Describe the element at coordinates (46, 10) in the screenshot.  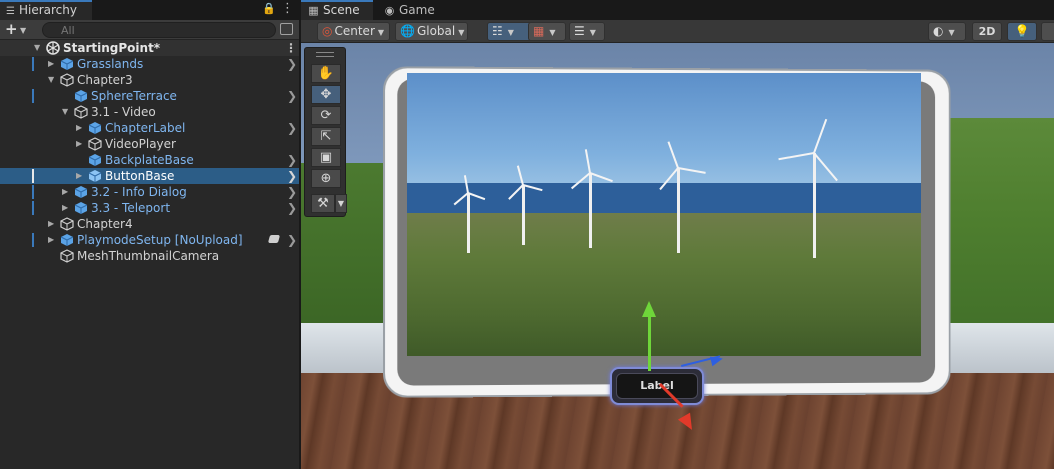
I see `tab-hierarchy: ☰ Hierarchy` at that location.